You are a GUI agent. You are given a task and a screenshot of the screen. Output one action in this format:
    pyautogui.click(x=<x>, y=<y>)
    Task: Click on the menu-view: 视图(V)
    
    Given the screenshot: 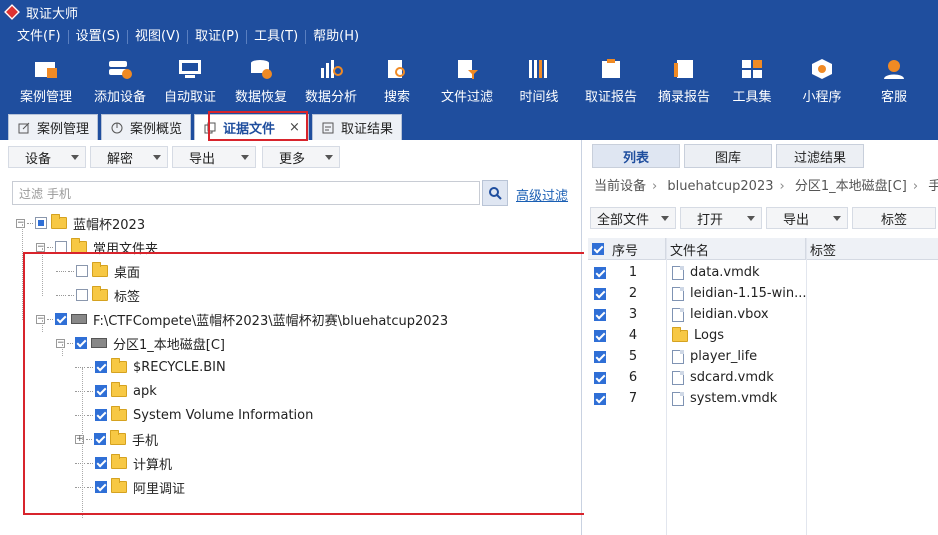 What is the action you would take?
    pyautogui.click(x=158, y=37)
    